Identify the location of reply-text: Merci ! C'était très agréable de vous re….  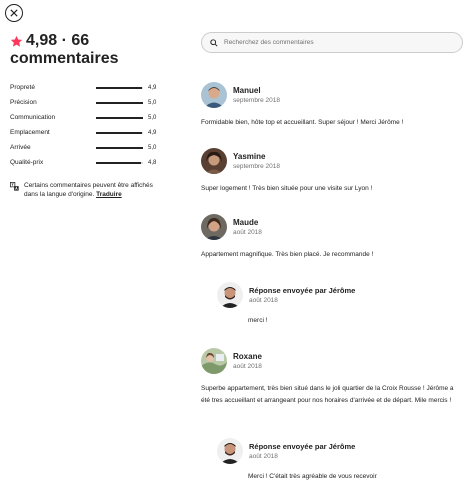
(312, 476).